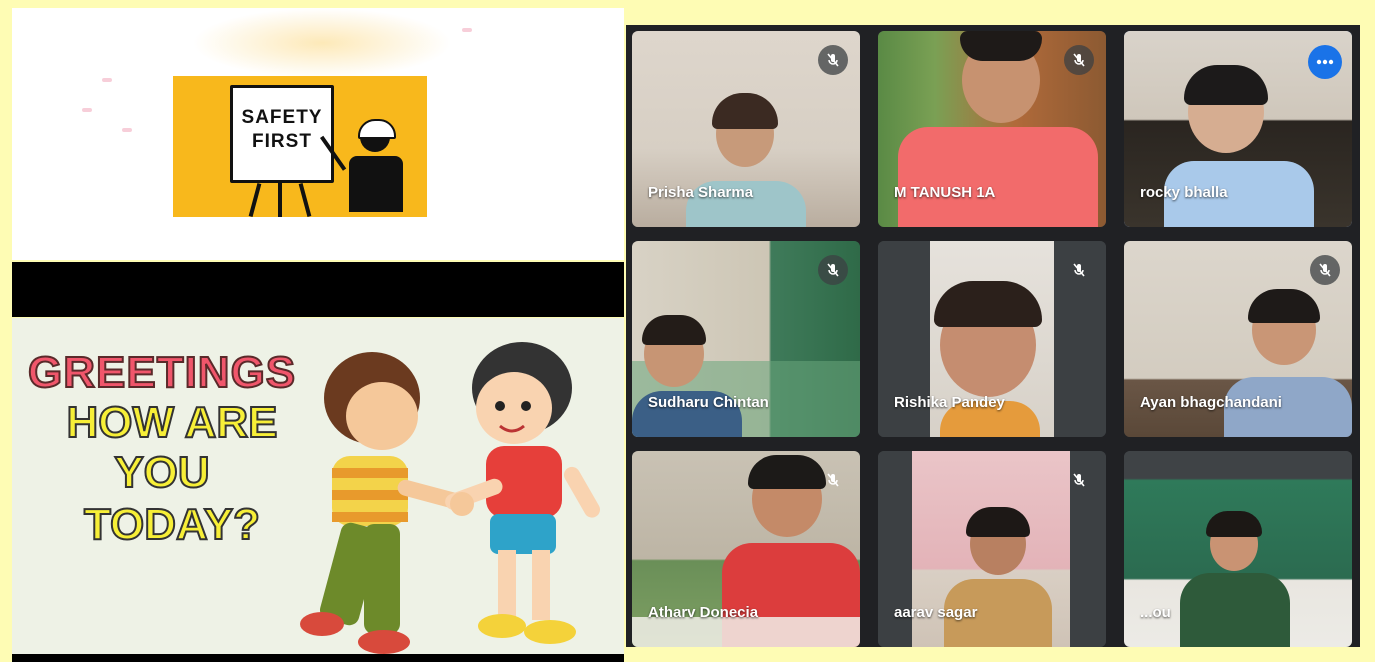 This screenshot has width=1375, height=662. What do you see at coordinates (161, 472) in the screenshot?
I see `greeting-line-3: YOU` at bounding box center [161, 472].